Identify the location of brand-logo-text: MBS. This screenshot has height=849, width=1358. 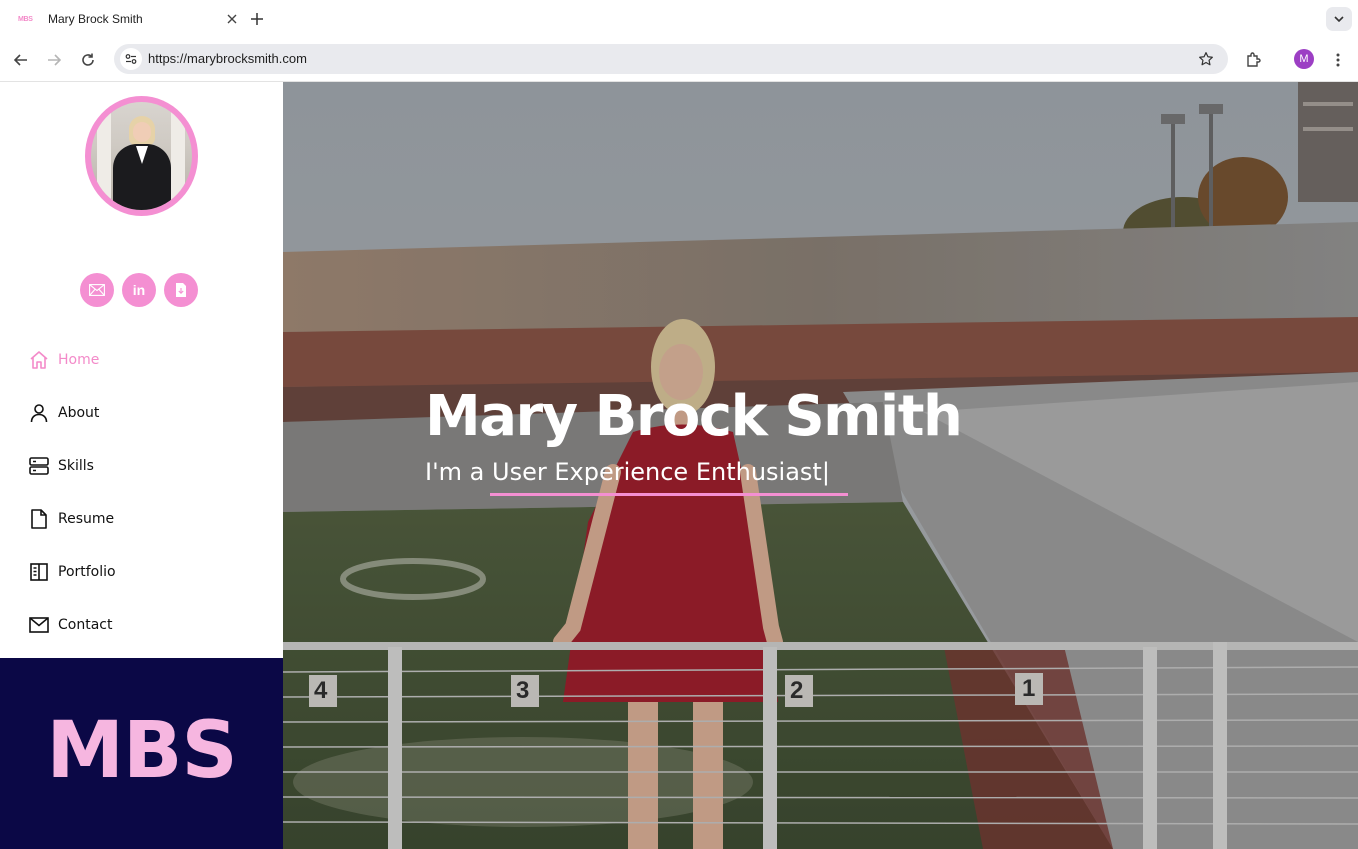
(141, 751).